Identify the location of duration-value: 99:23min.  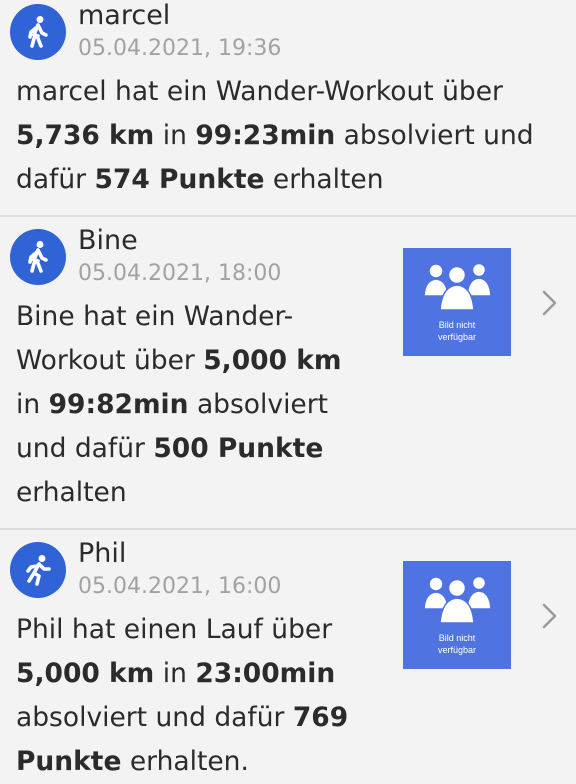
(265, 135).